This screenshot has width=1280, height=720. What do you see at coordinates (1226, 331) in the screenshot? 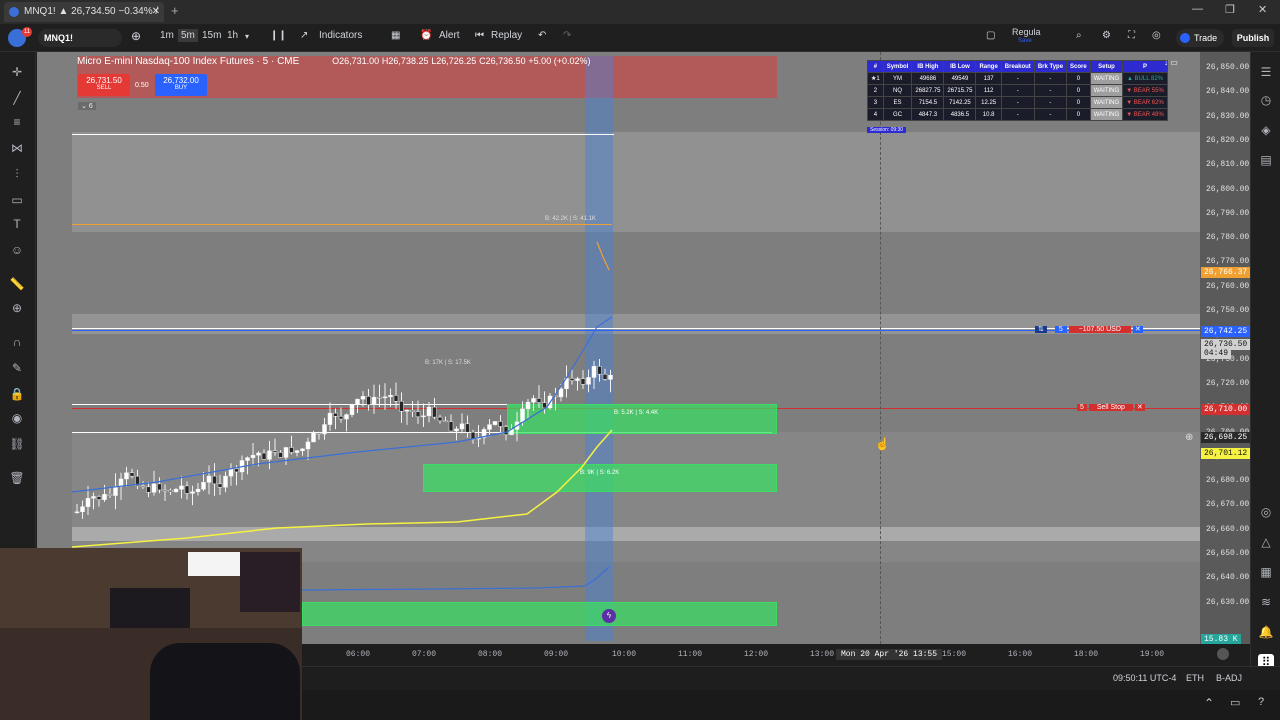
I see `price-badge: 26,742.25` at bounding box center [1226, 331].